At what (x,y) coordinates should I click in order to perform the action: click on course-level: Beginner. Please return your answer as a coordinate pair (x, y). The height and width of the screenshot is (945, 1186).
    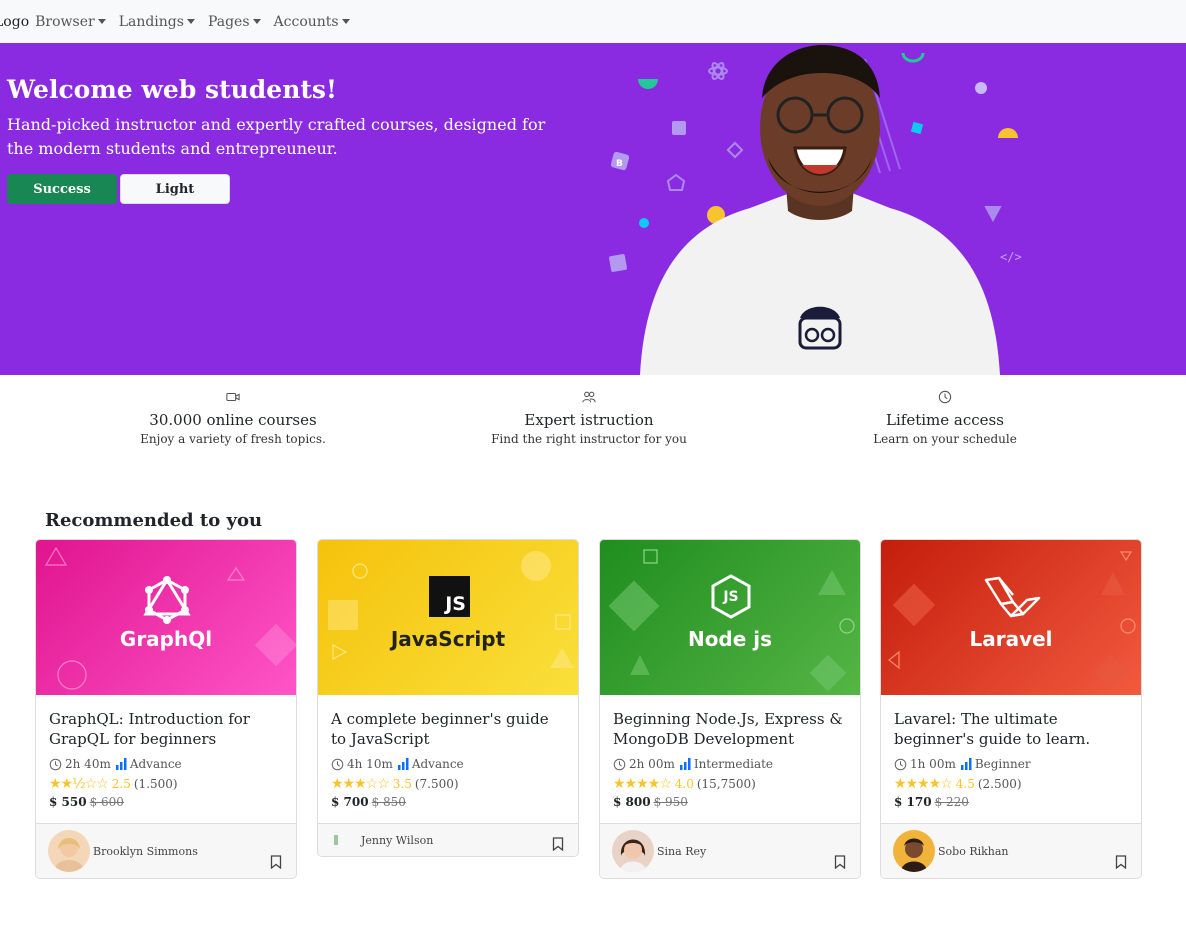
    Looking at the image, I should click on (1002, 764).